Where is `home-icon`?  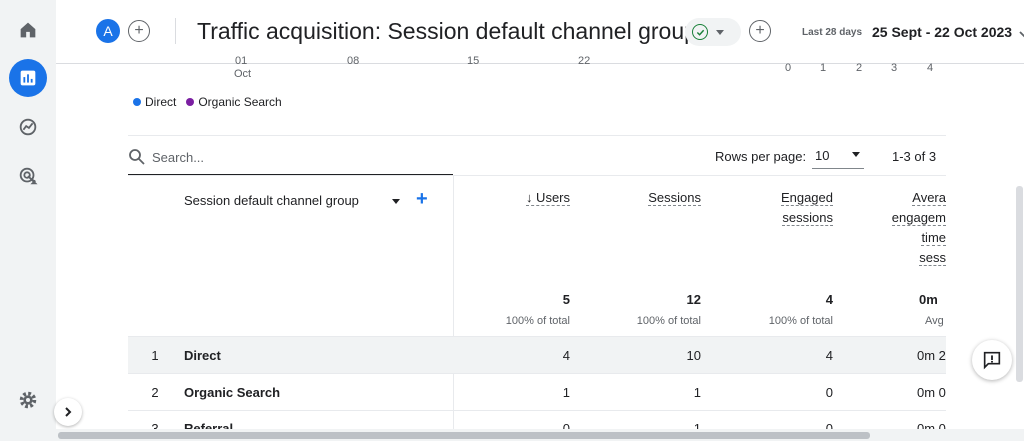 home-icon is located at coordinates (28, 30).